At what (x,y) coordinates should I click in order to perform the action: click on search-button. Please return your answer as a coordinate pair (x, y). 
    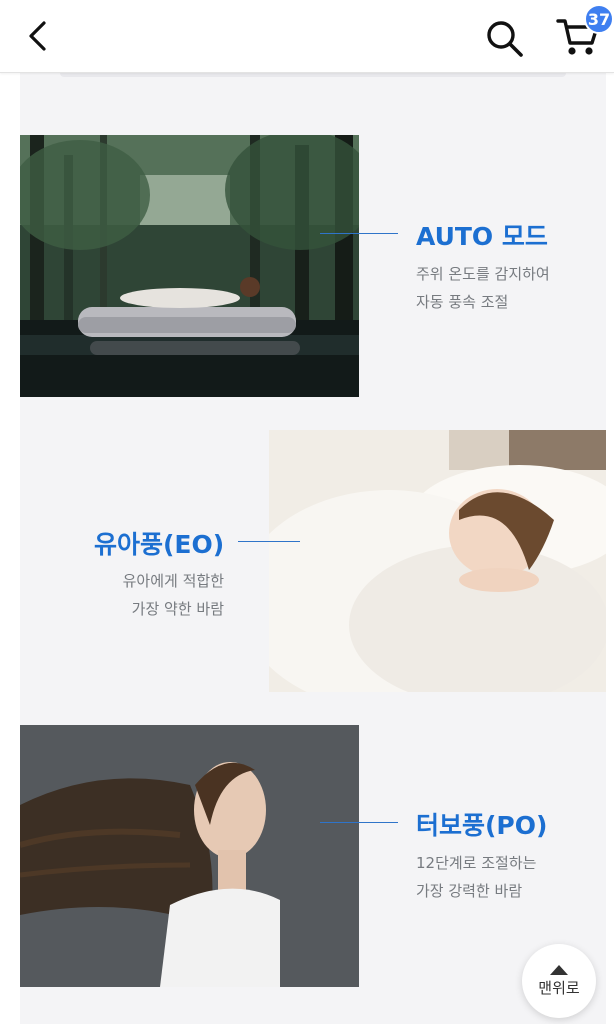
    Looking at the image, I should click on (504, 38).